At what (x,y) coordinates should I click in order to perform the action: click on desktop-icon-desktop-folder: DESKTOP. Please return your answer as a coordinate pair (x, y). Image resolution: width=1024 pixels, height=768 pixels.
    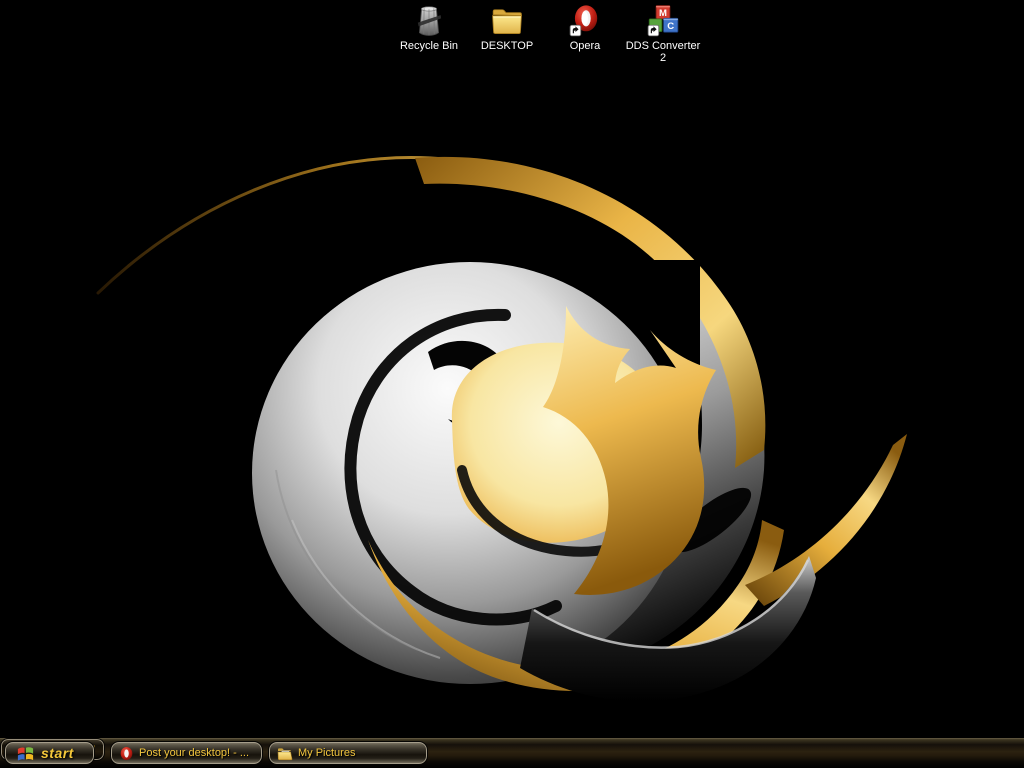
    Looking at the image, I should click on (507, 34).